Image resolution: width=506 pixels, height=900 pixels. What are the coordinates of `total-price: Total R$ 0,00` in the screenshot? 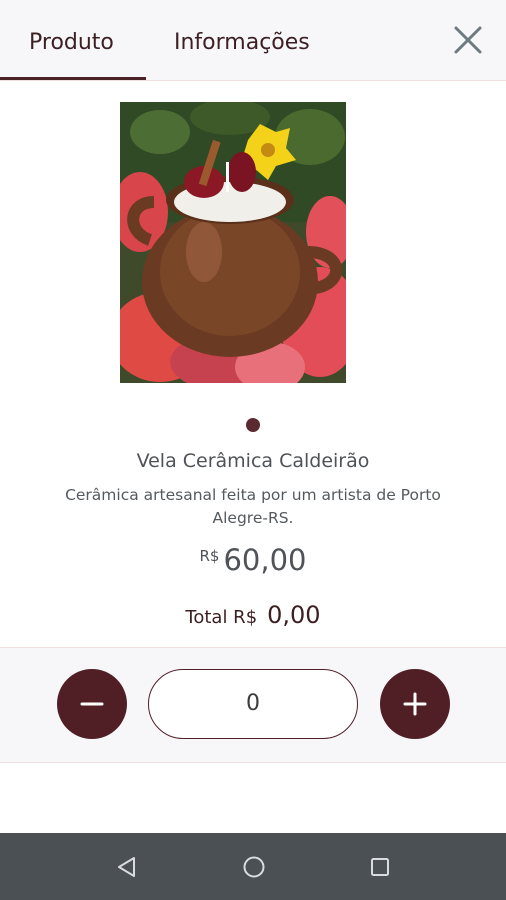 It's located at (253, 615).